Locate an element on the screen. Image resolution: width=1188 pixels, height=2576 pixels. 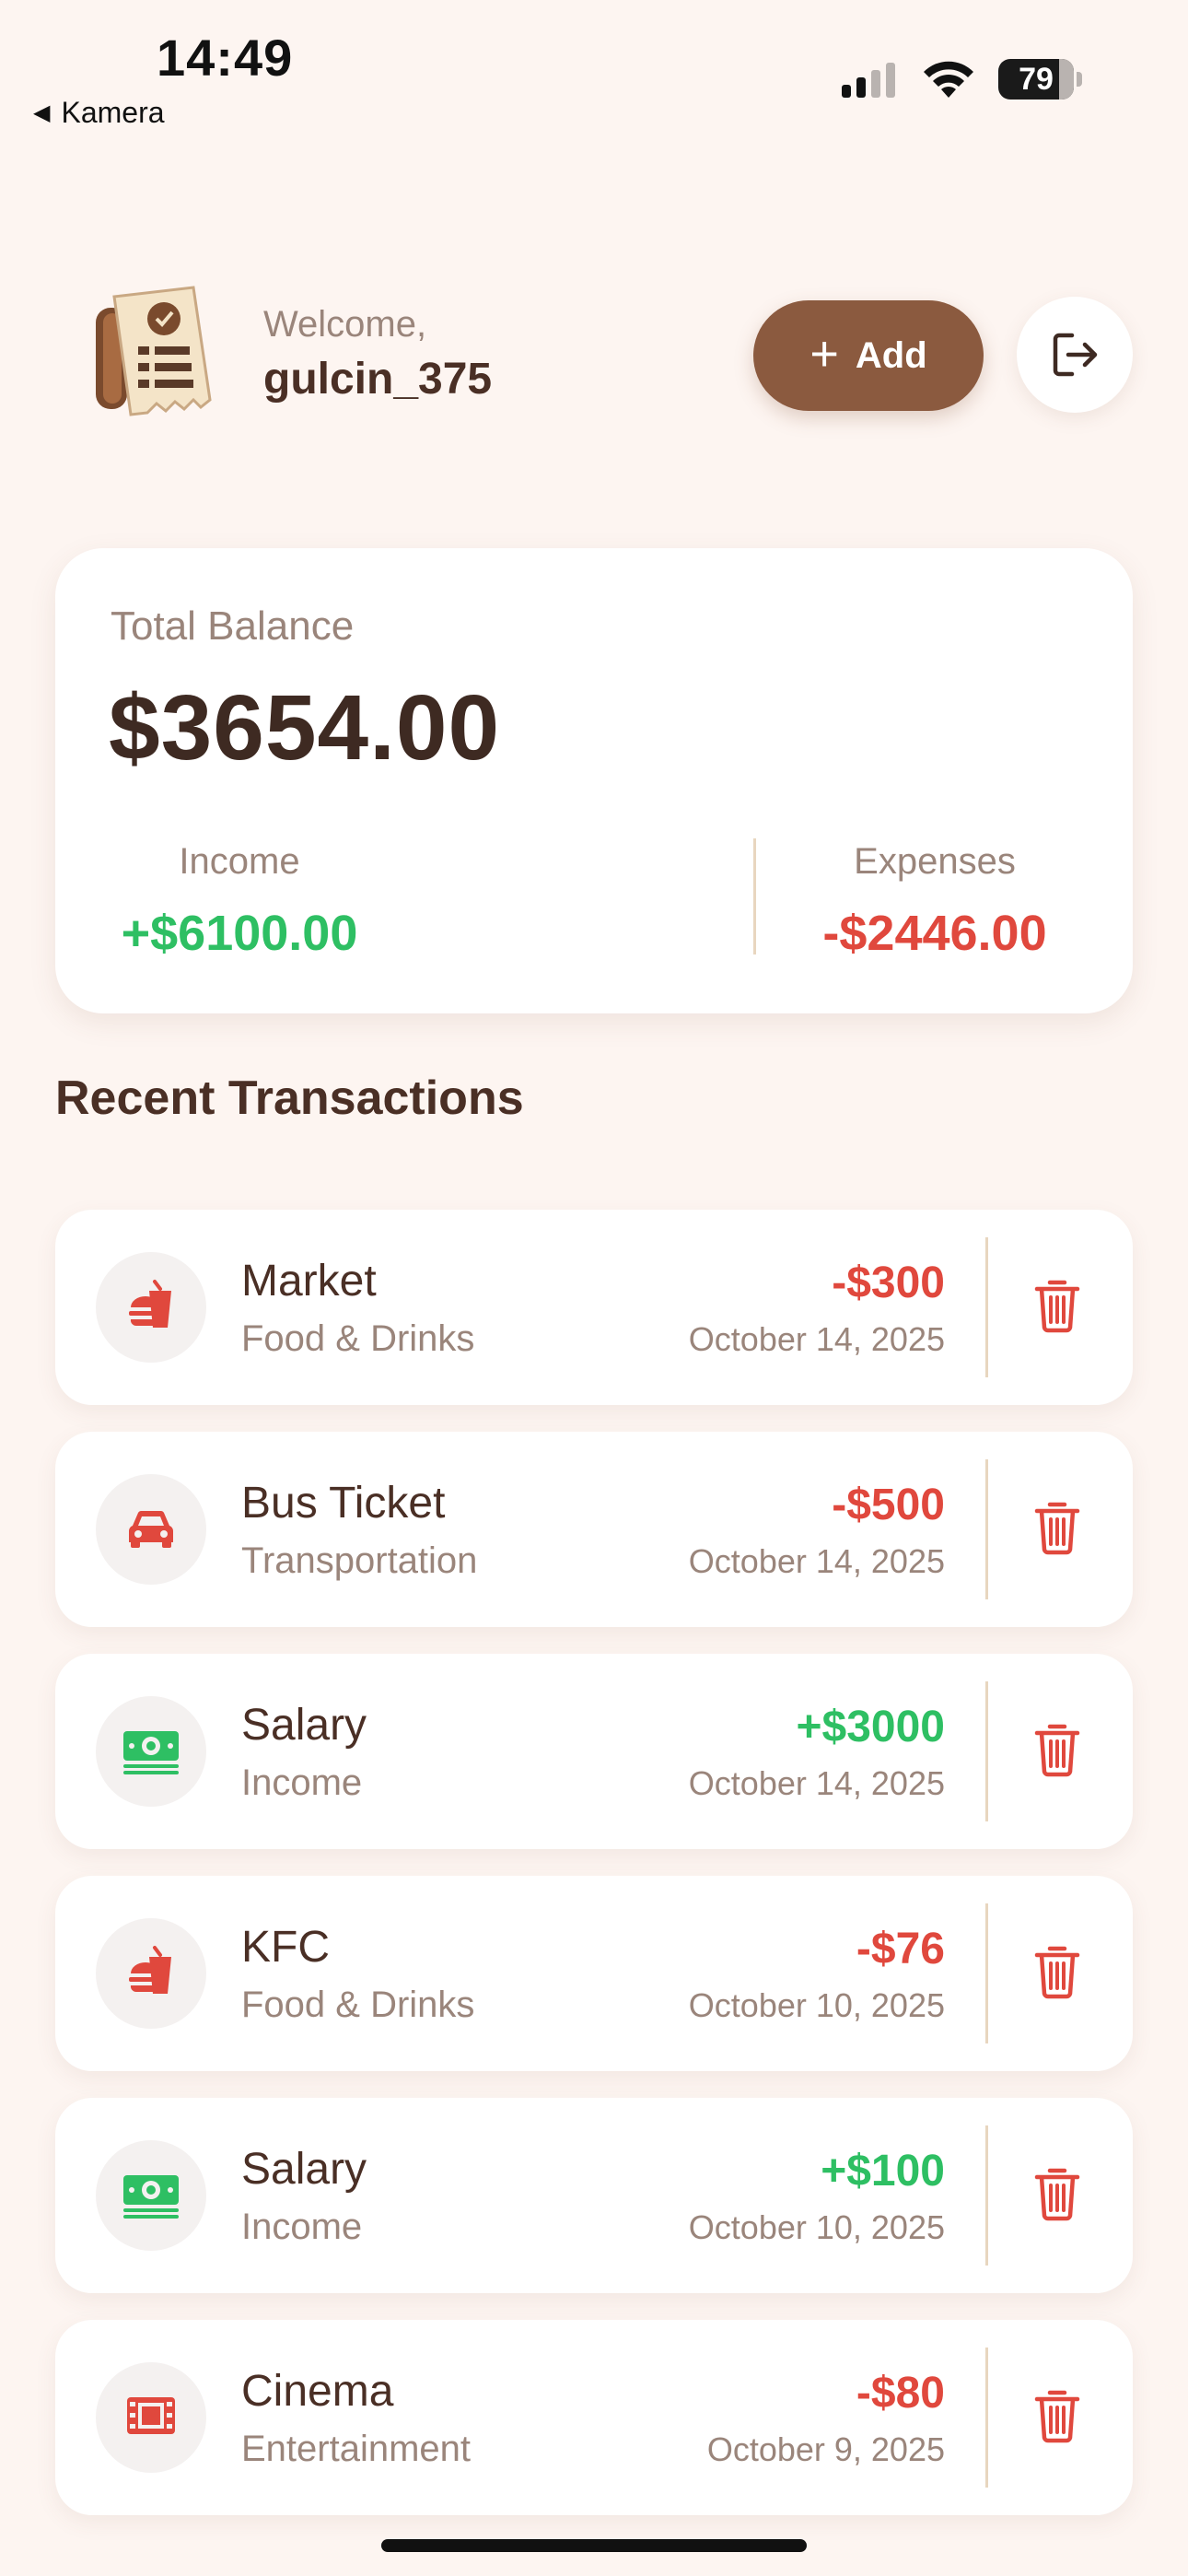
logout-button is located at coordinates (1075, 355).